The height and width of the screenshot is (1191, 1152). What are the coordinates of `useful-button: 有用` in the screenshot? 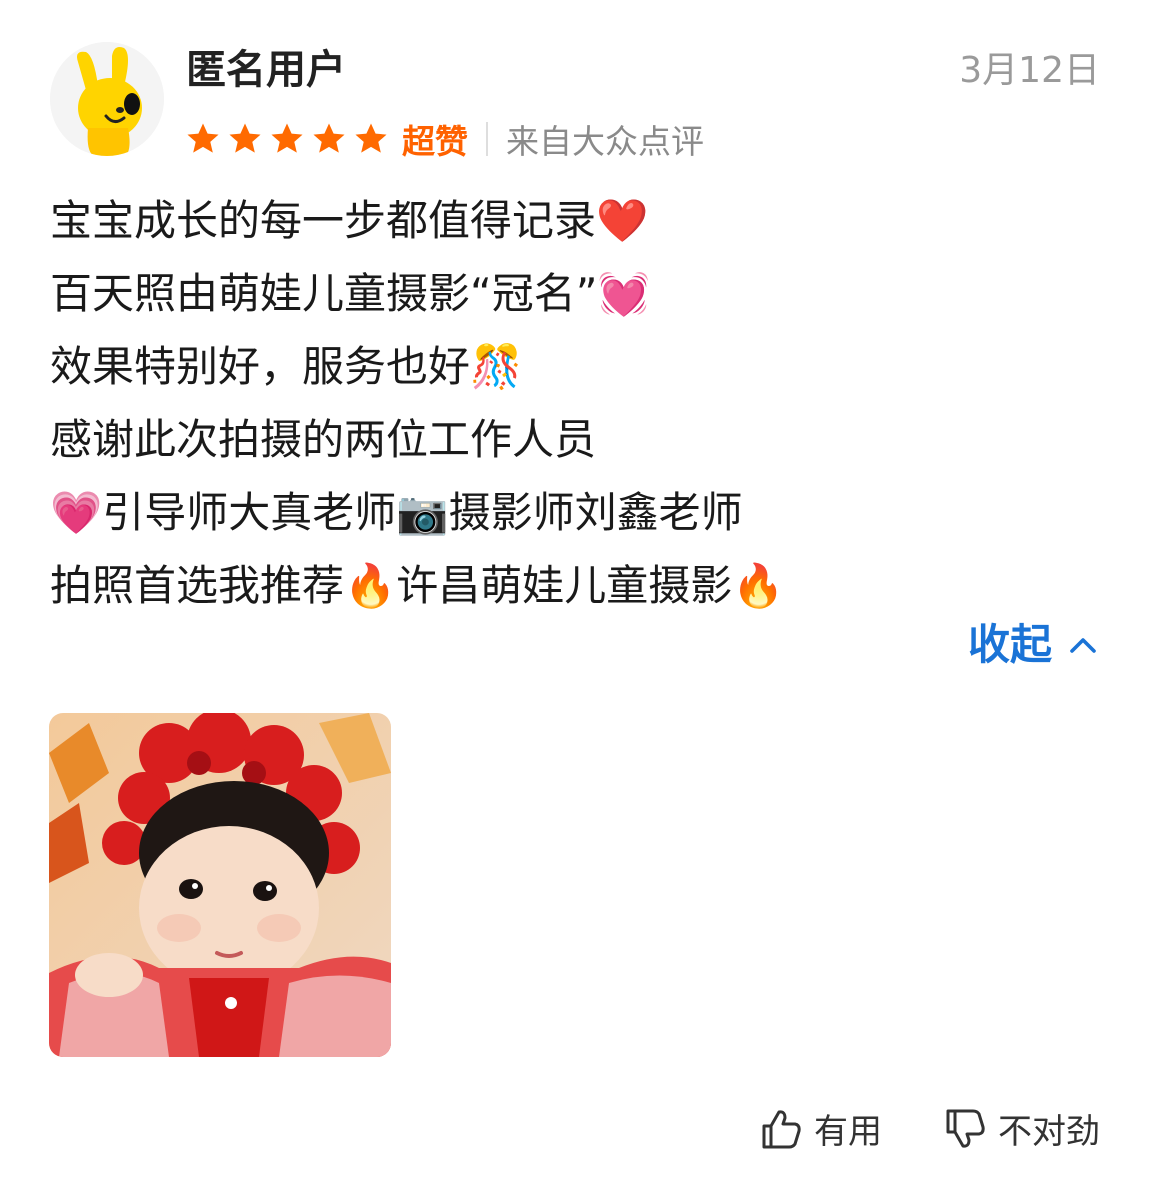 It's located at (820, 1128).